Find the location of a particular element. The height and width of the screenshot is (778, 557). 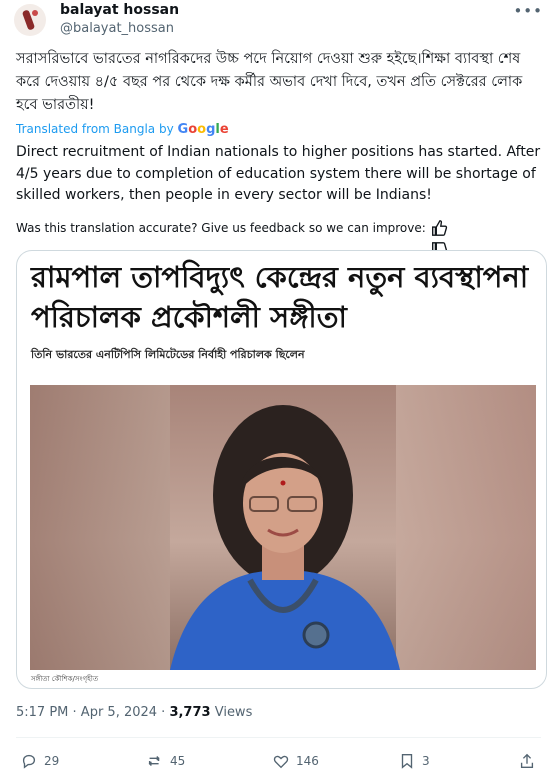

user-handle: @balayat_hossan is located at coordinates (117, 28).